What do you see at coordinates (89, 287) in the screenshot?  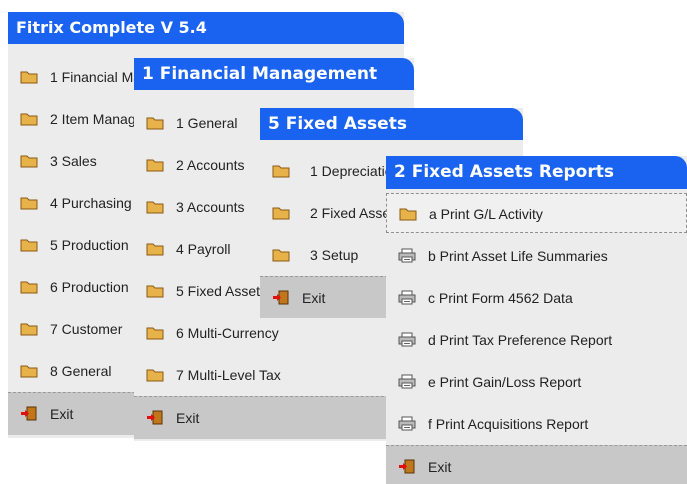 I see `menu-item-label: 6 Production` at bounding box center [89, 287].